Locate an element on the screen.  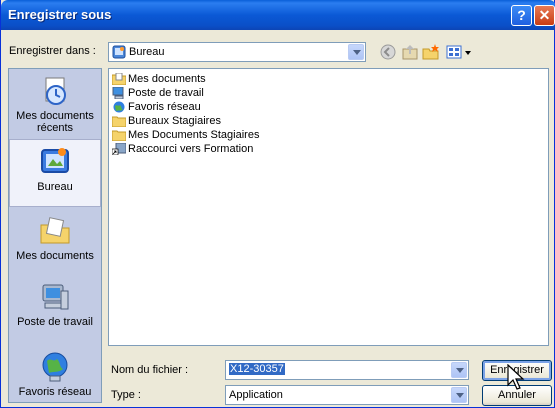
help-button: ? is located at coordinates (521, 15).